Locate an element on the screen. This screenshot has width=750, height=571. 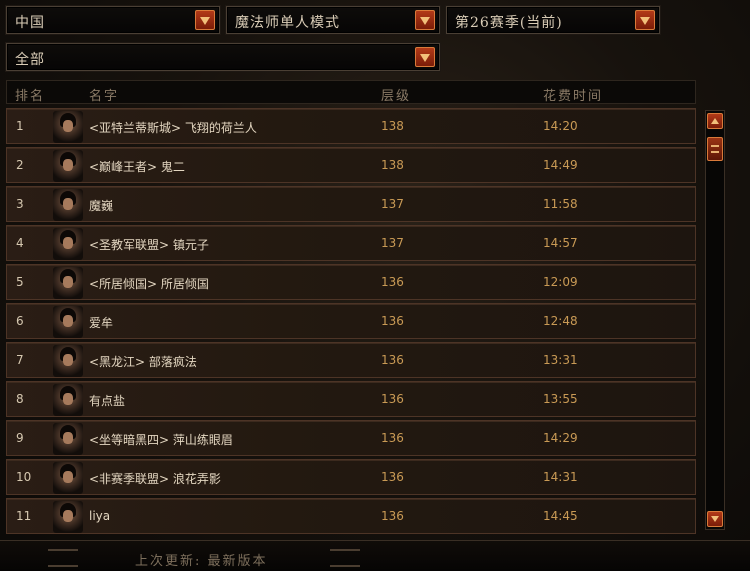
row-rank: 3 is located at coordinates (20, 204).